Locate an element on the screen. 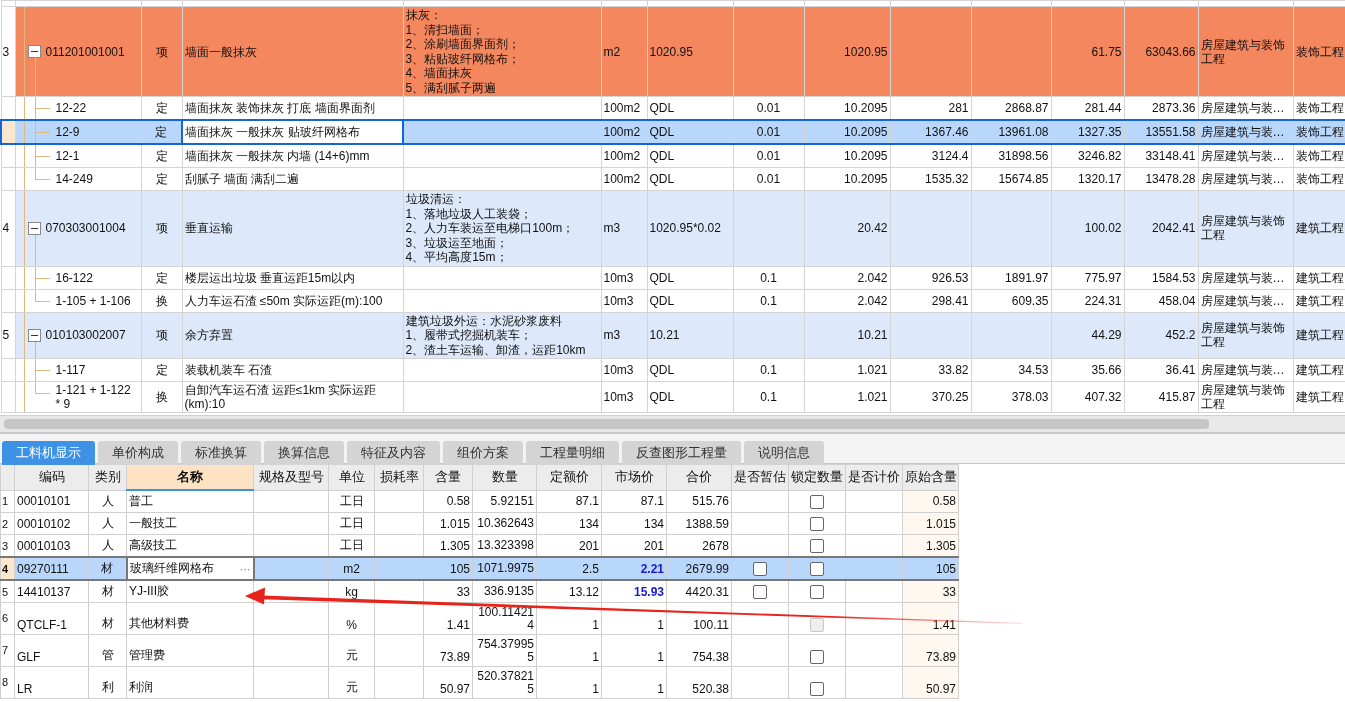 The image size is (1345, 702). table-cell: 44.29 is located at coordinates (1106, 335).